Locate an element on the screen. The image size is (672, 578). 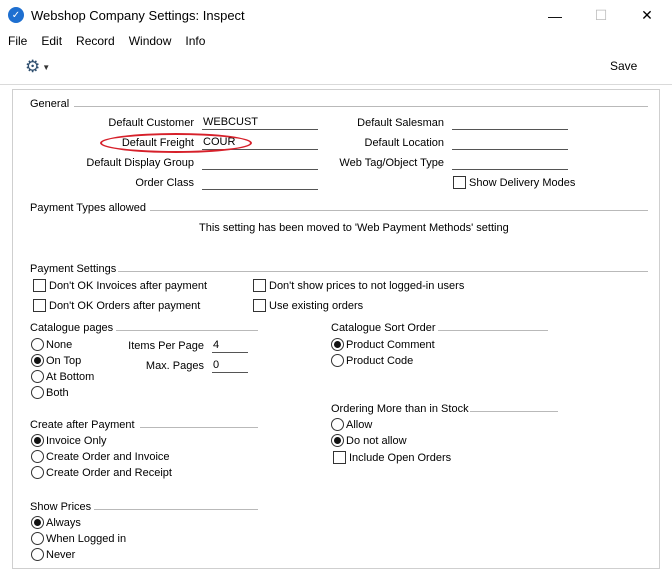
catalogue-none-label: None is located at coordinates (59, 345).